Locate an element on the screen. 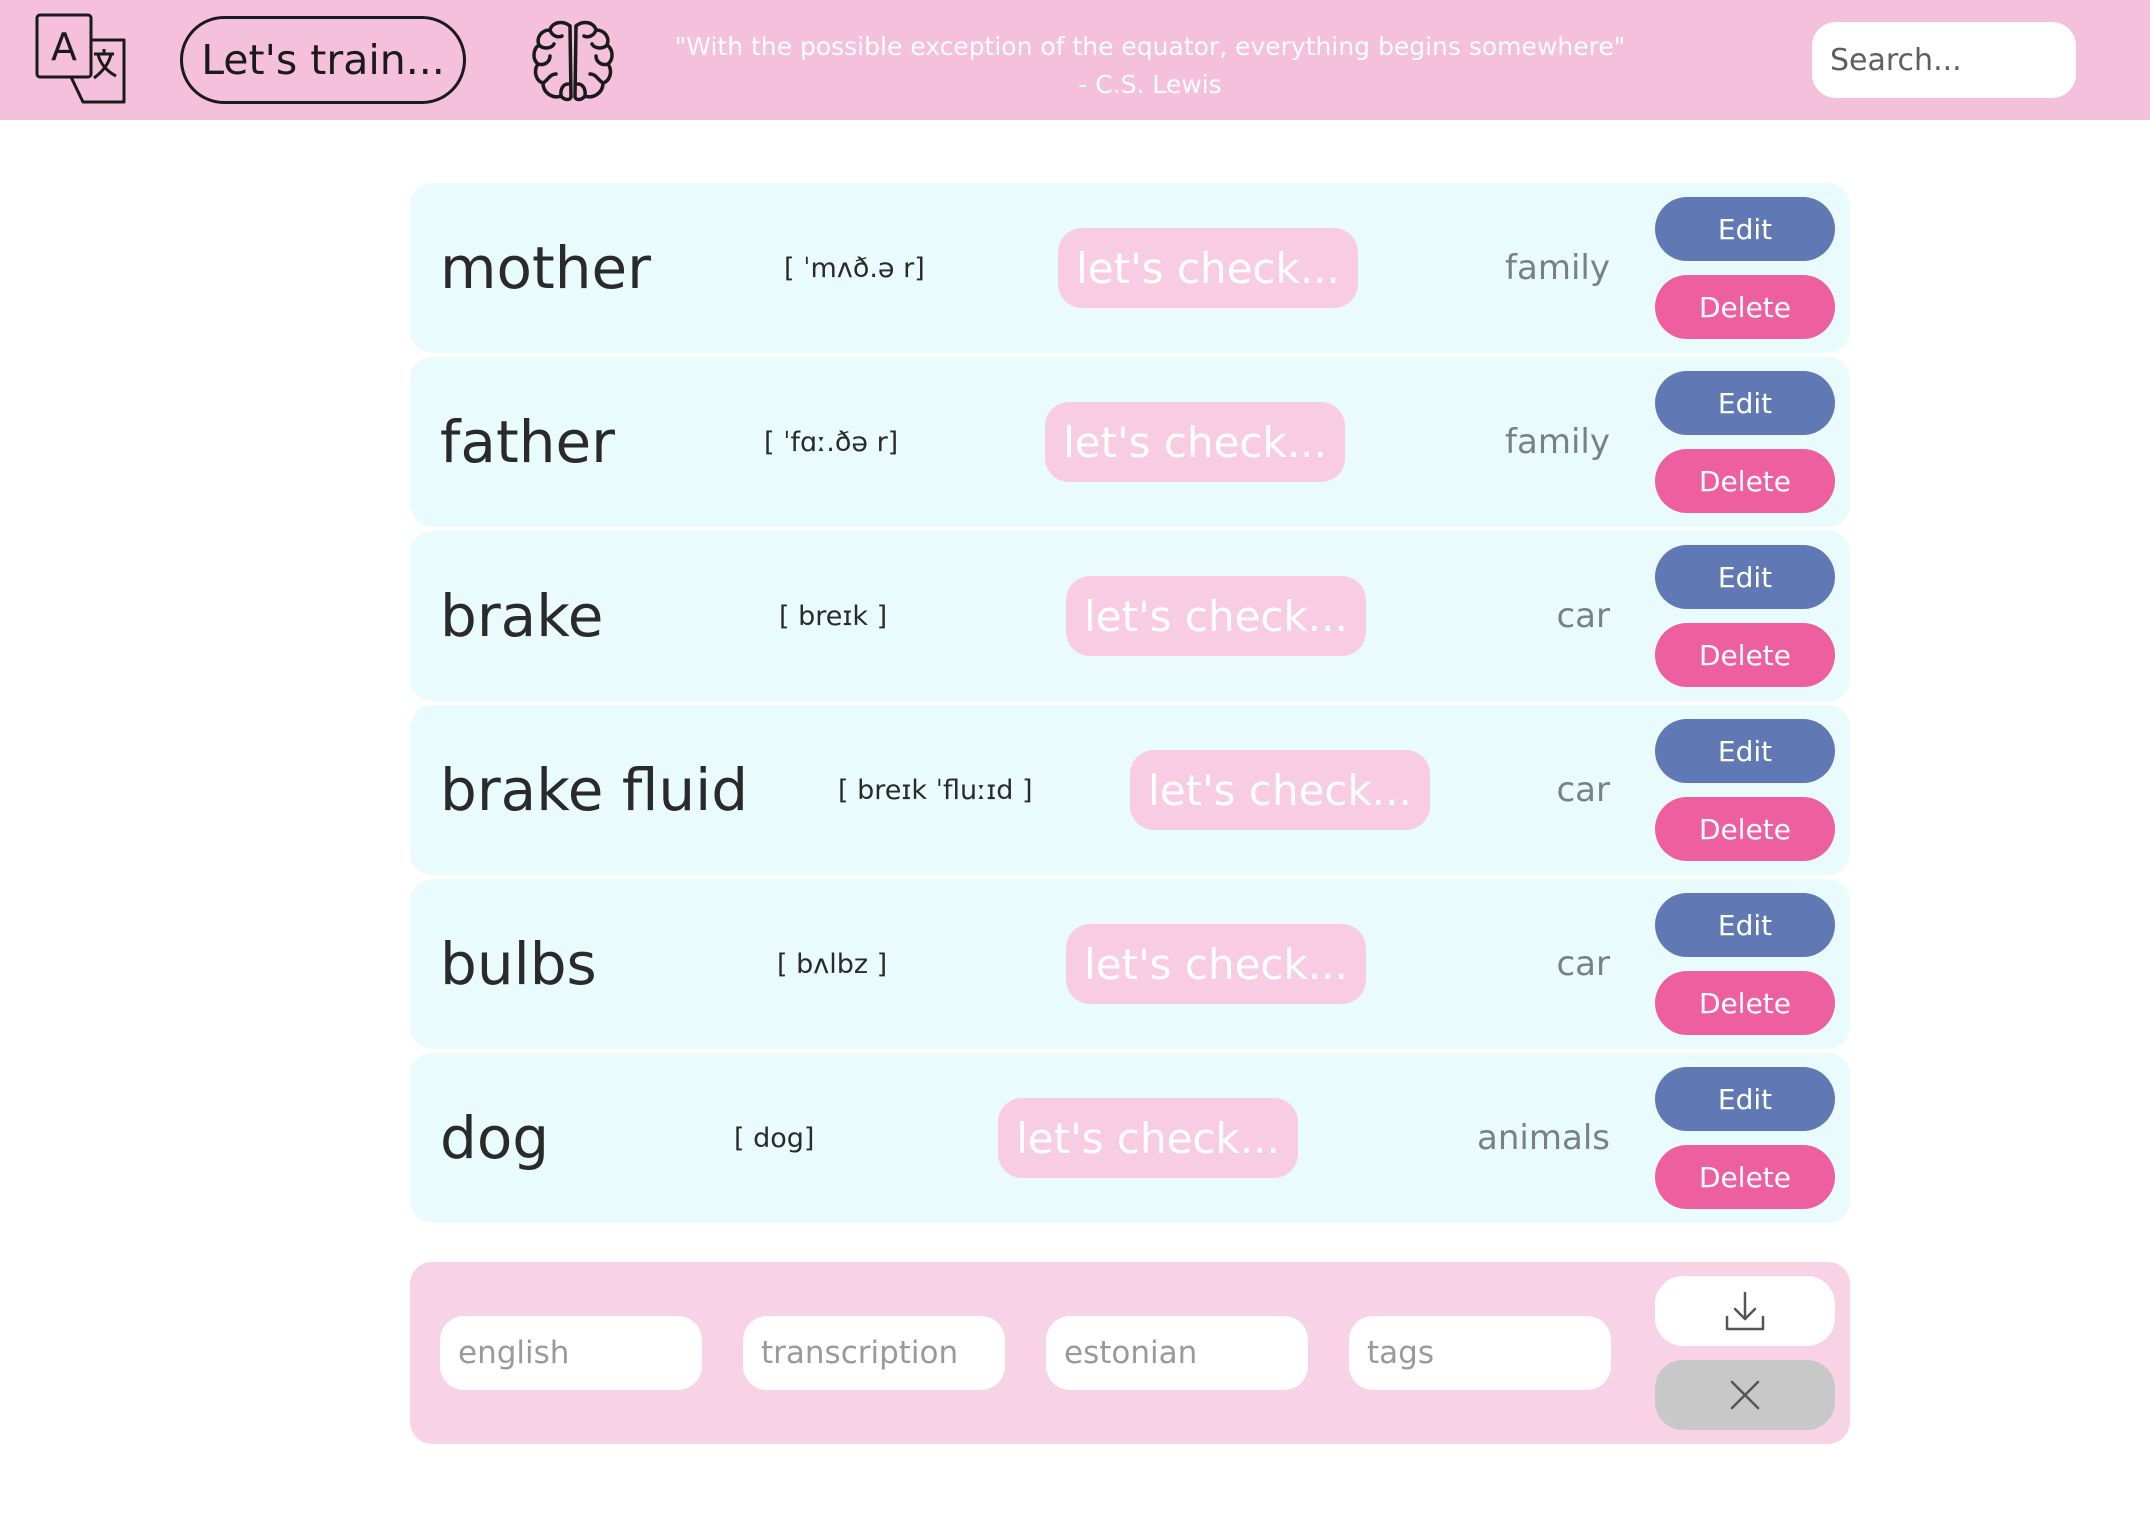 This screenshot has height=1538, width=2150. word-transcription: [ breɪk ˈfluːɪd ] is located at coordinates (935, 790).